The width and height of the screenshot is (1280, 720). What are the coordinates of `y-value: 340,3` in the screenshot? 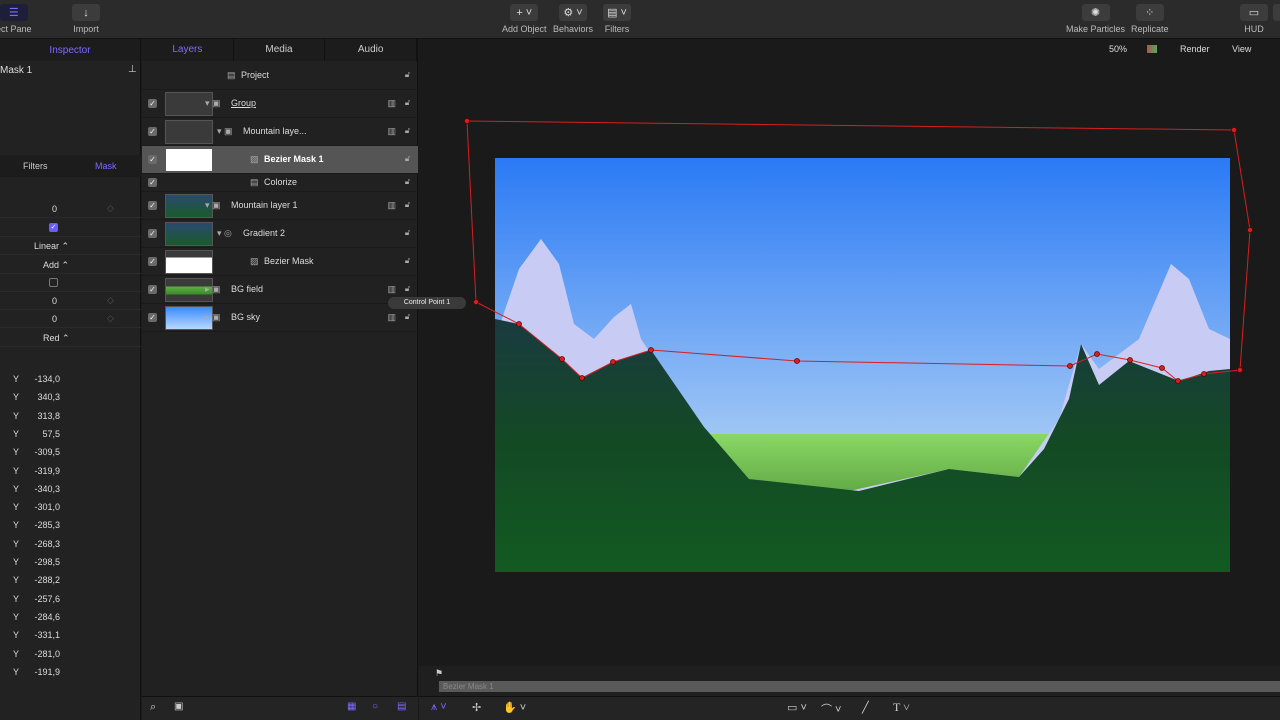 It's located at (44, 397).